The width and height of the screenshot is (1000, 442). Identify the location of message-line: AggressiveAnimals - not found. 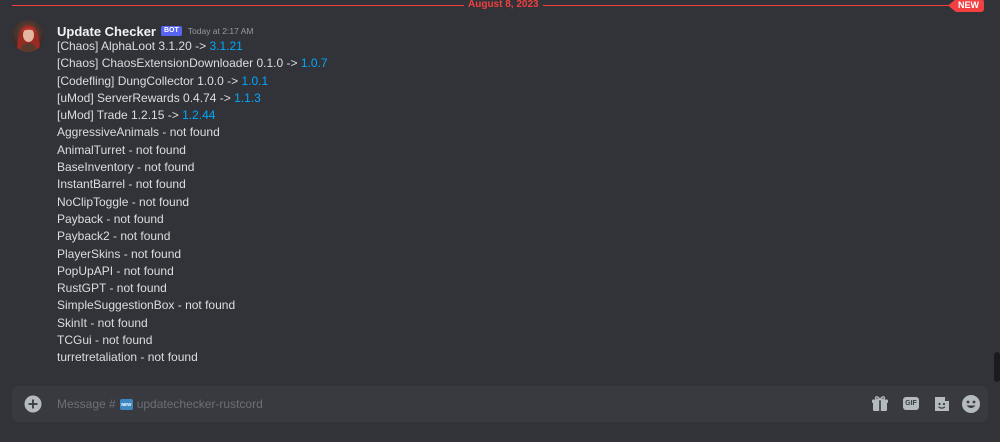
(138, 132).